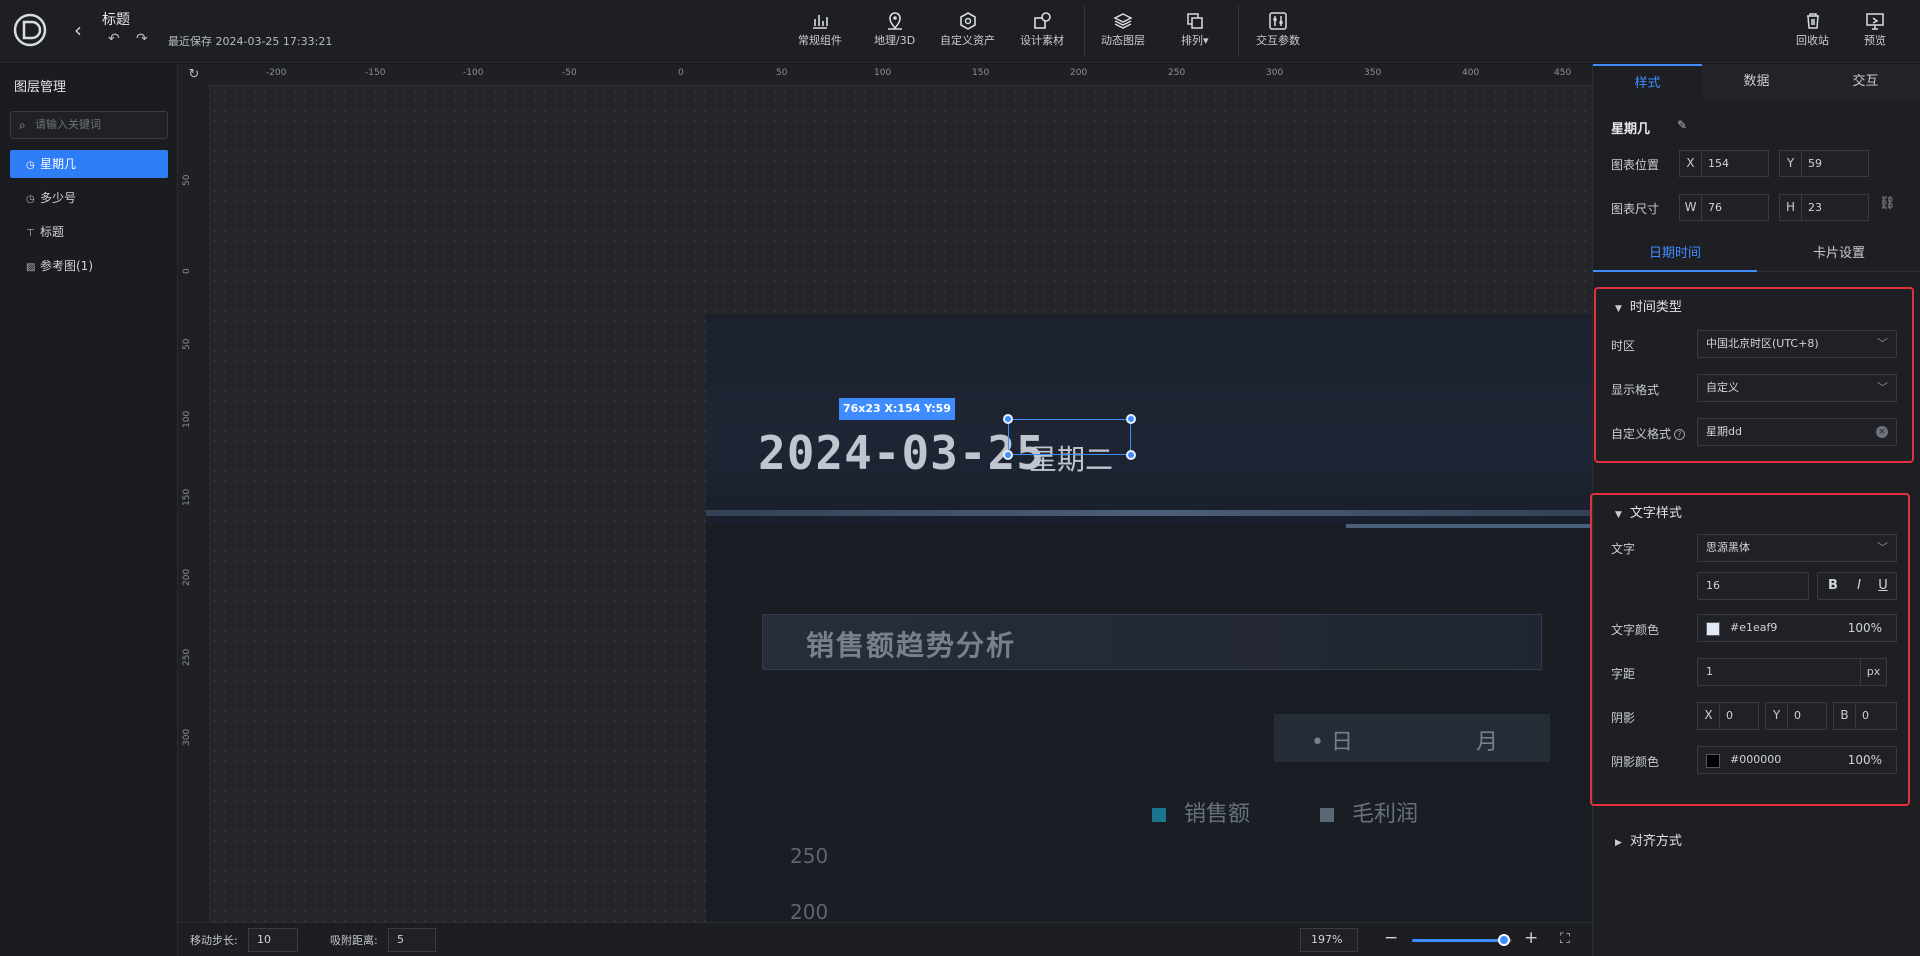 This screenshot has height=956, width=1920. What do you see at coordinates (114, 39) in the screenshot?
I see `undo-icon: ↶` at bounding box center [114, 39].